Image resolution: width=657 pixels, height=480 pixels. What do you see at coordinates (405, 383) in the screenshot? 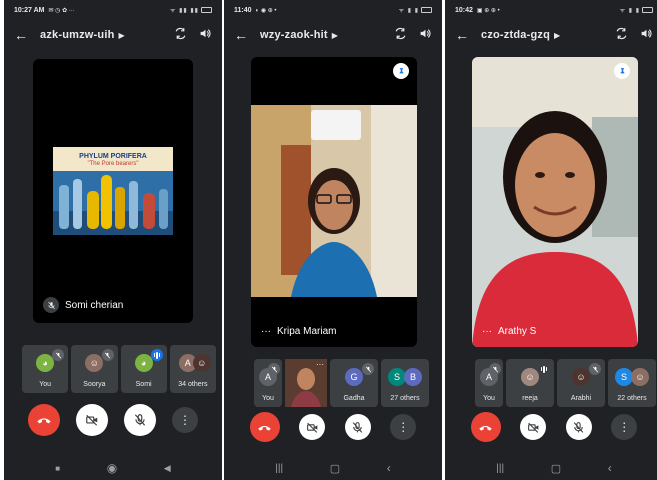
I see `participant-tile-others: S B 27 others` at bounding box center [405, 383].